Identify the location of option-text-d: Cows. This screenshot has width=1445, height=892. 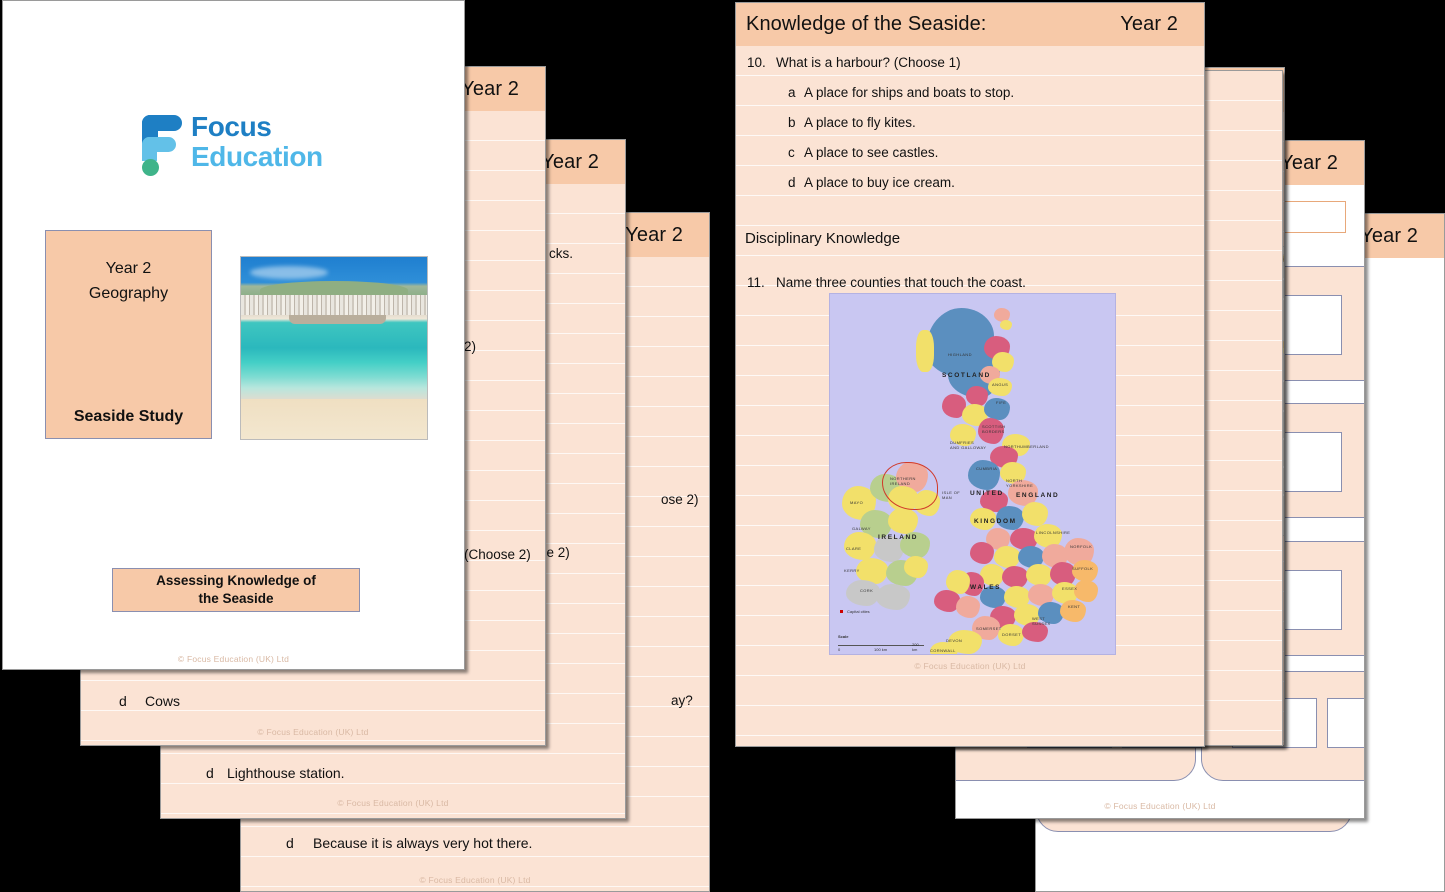
(163, 701).